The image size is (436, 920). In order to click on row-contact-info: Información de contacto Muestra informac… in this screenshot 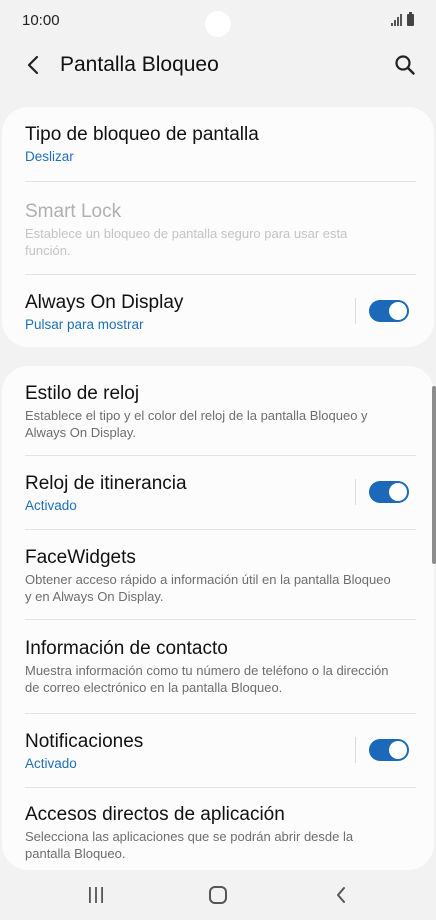, I will do `click(218, 666)`.